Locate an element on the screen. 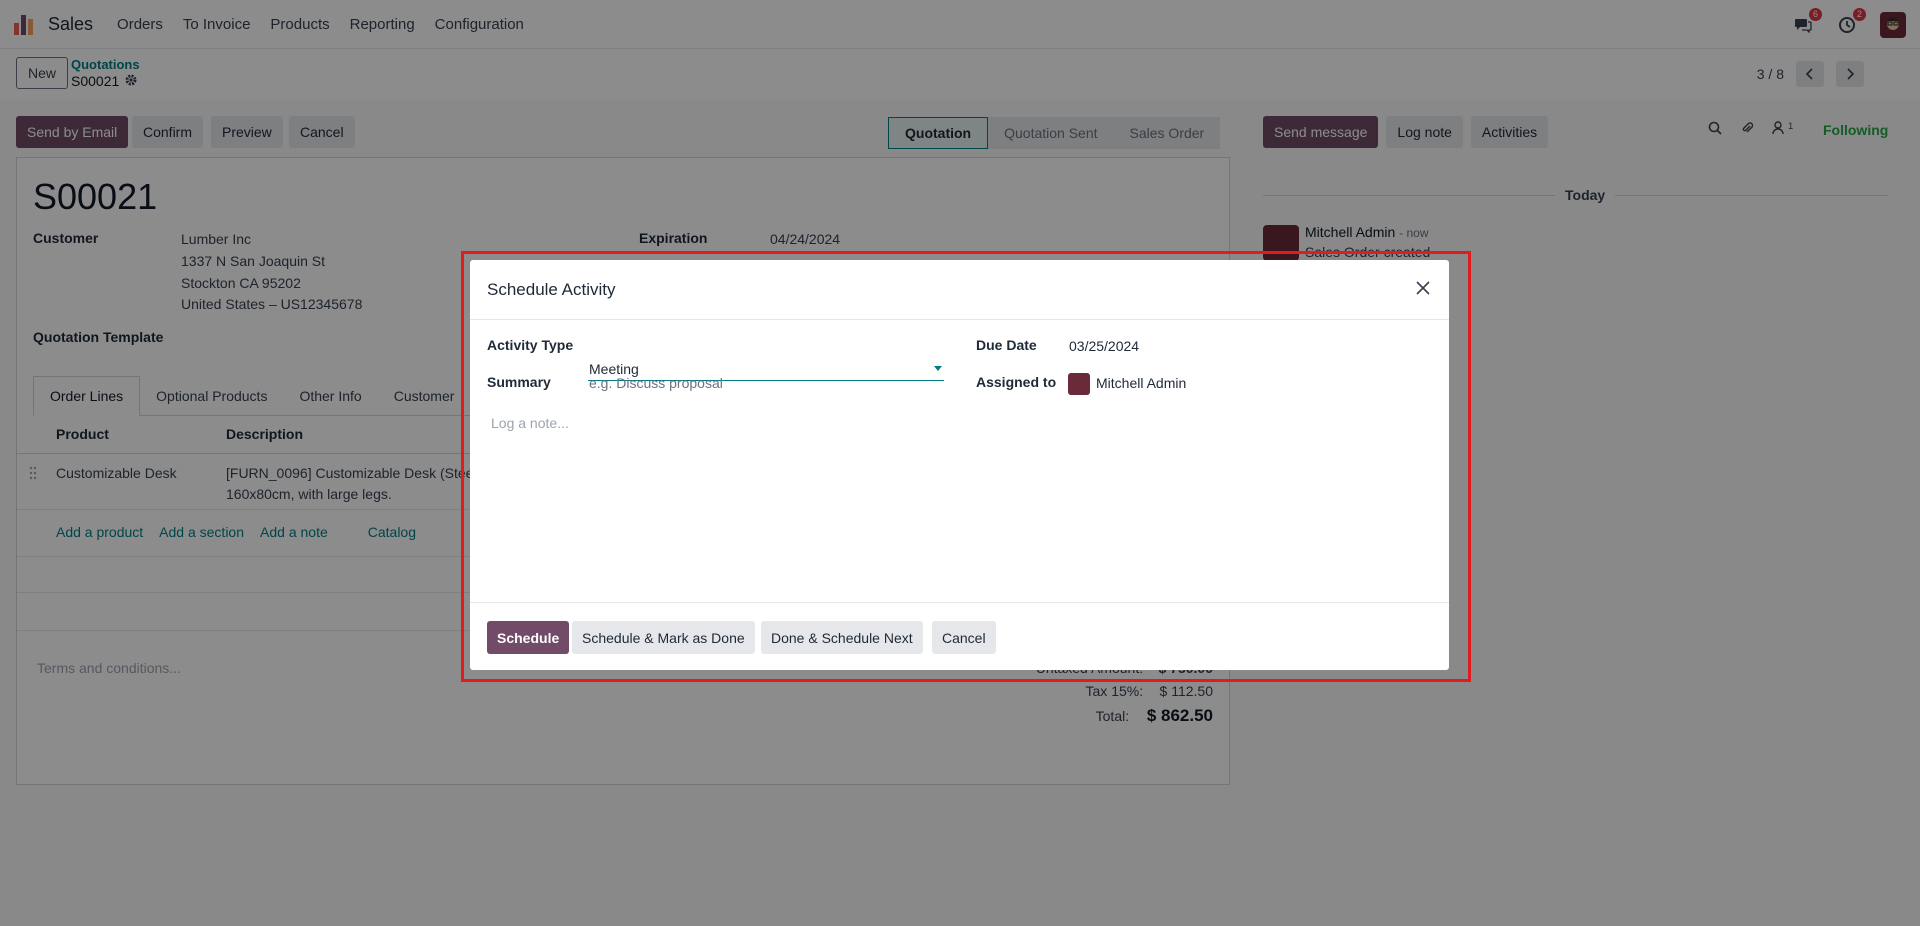 The height and width of the screenshot is (926, 1920). close-icon is located at coordinates (1423, 288).